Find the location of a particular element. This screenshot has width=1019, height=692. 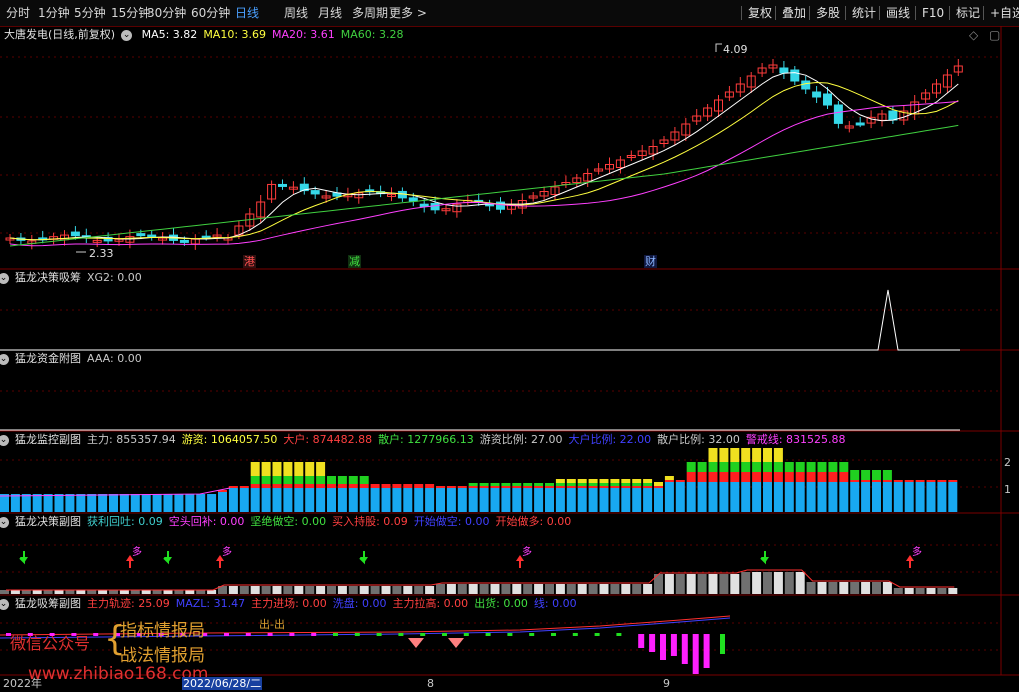

panel-name: 猛龙决策副图 is located at coordinates (48, 521).